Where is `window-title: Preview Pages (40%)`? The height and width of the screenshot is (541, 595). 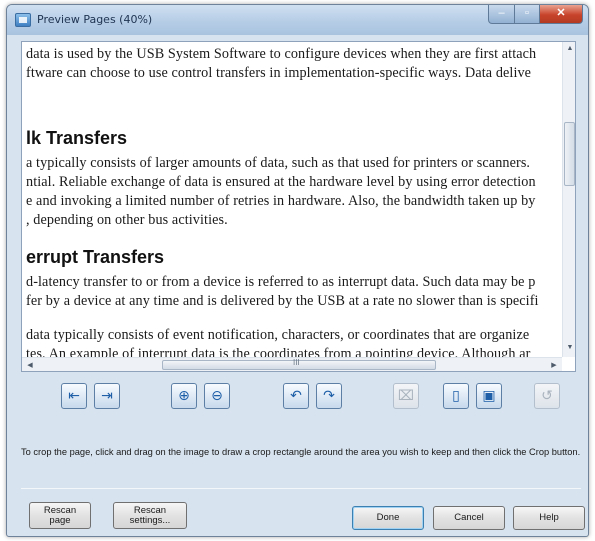 window-title: Preview Pages (40%) is located at coordinates (95, 19).